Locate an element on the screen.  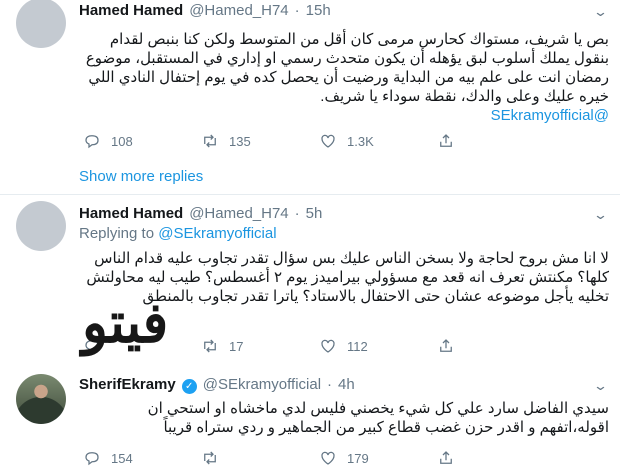
like-button: 1.3K is located at coordinates (378, 141).